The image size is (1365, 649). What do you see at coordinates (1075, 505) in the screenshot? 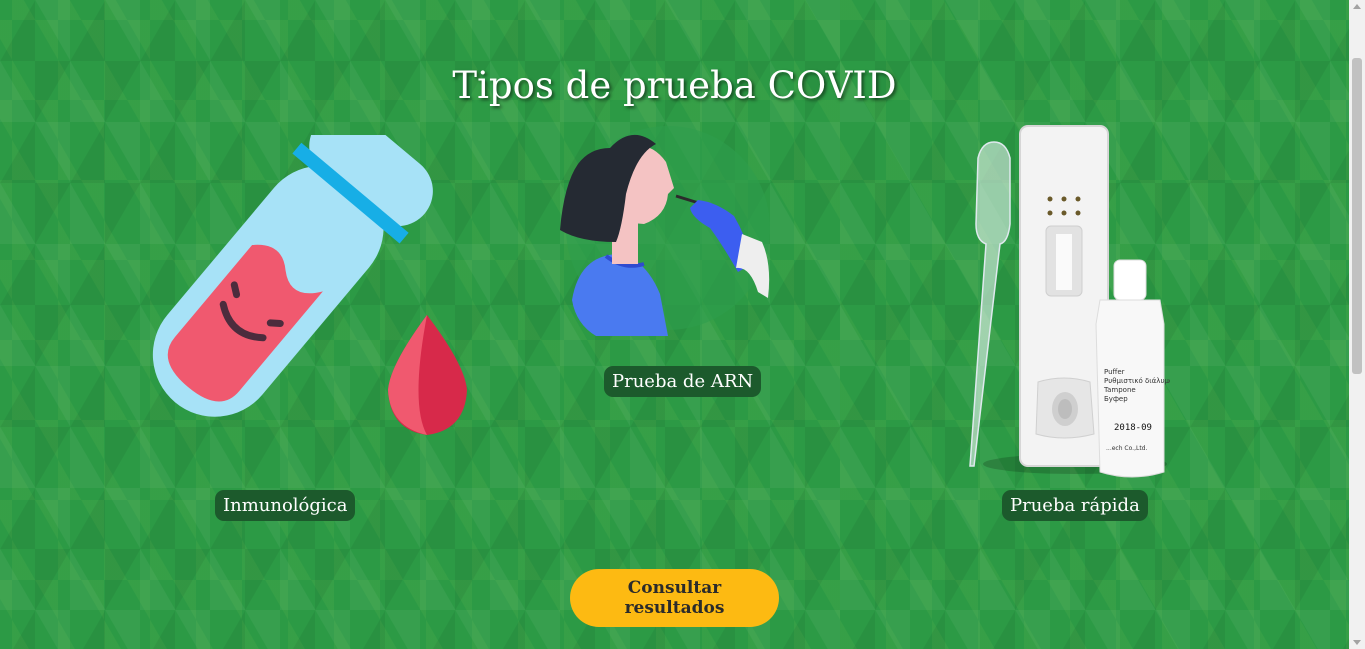
I see `caption-prueba-rapida: Prueba rápida` at bounding box center [1075, 505].